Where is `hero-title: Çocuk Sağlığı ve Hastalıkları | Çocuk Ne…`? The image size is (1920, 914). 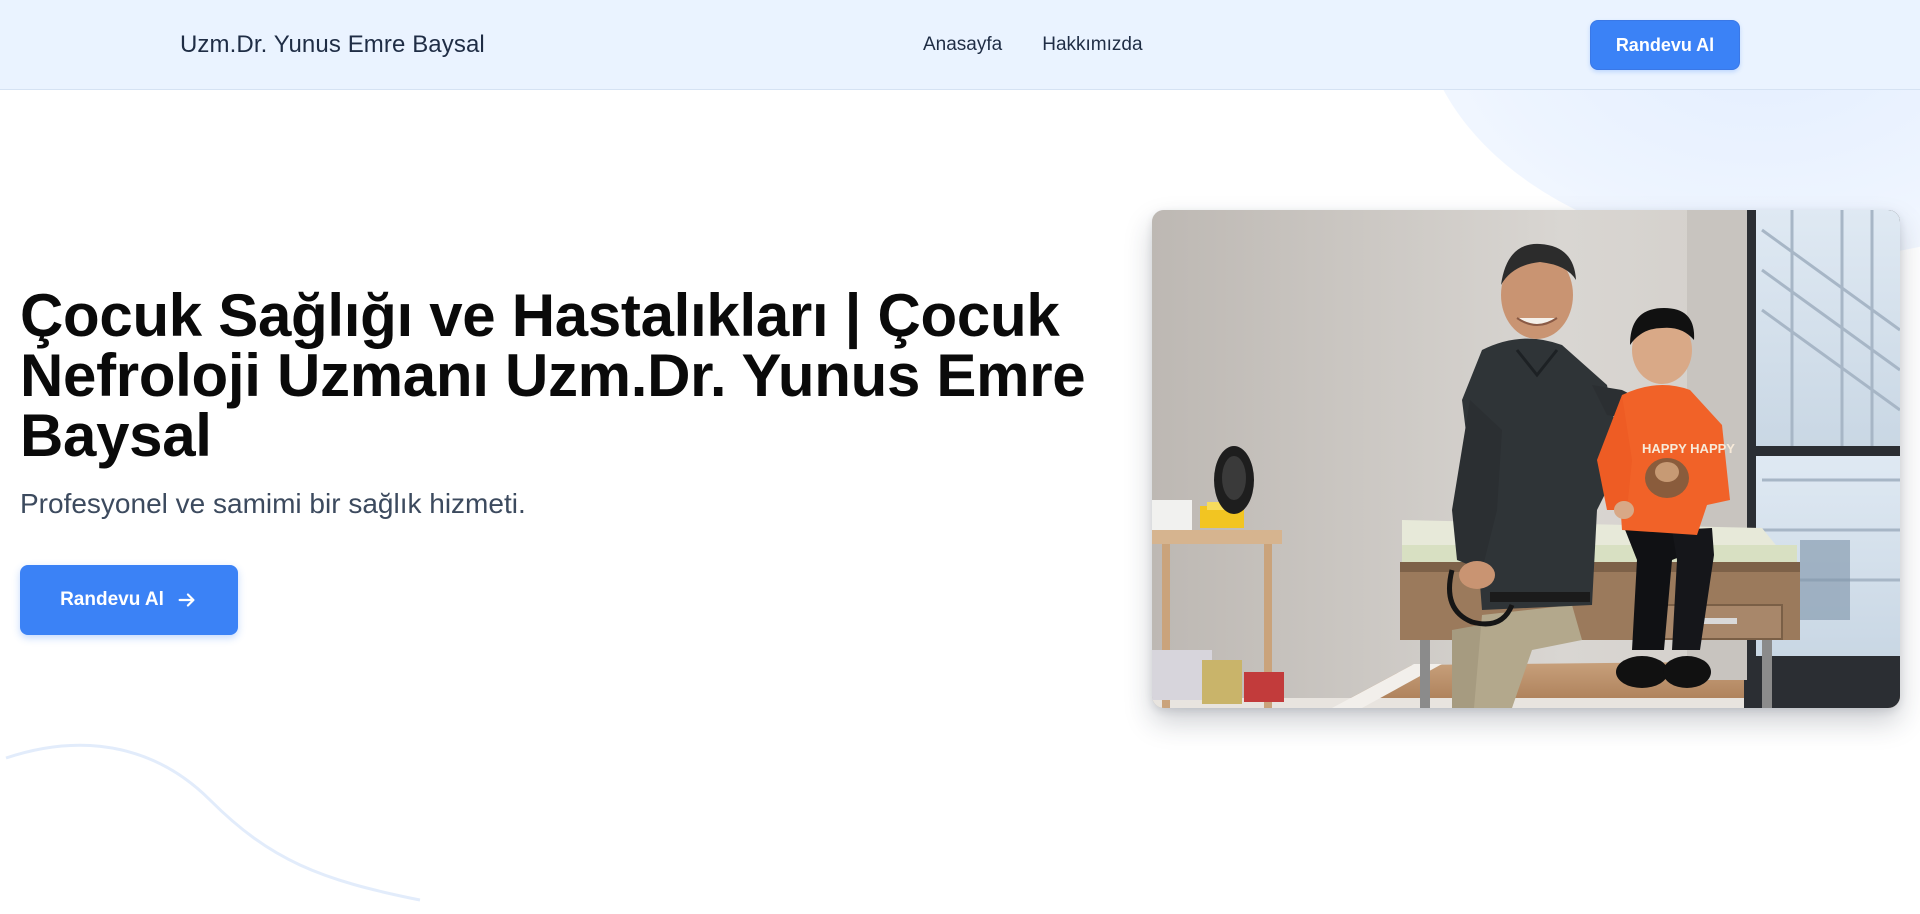 hero-title: Çocuk Sağlığı ve Hastalıkları | Çocuk Ne… is located at coordinates (553, 375).